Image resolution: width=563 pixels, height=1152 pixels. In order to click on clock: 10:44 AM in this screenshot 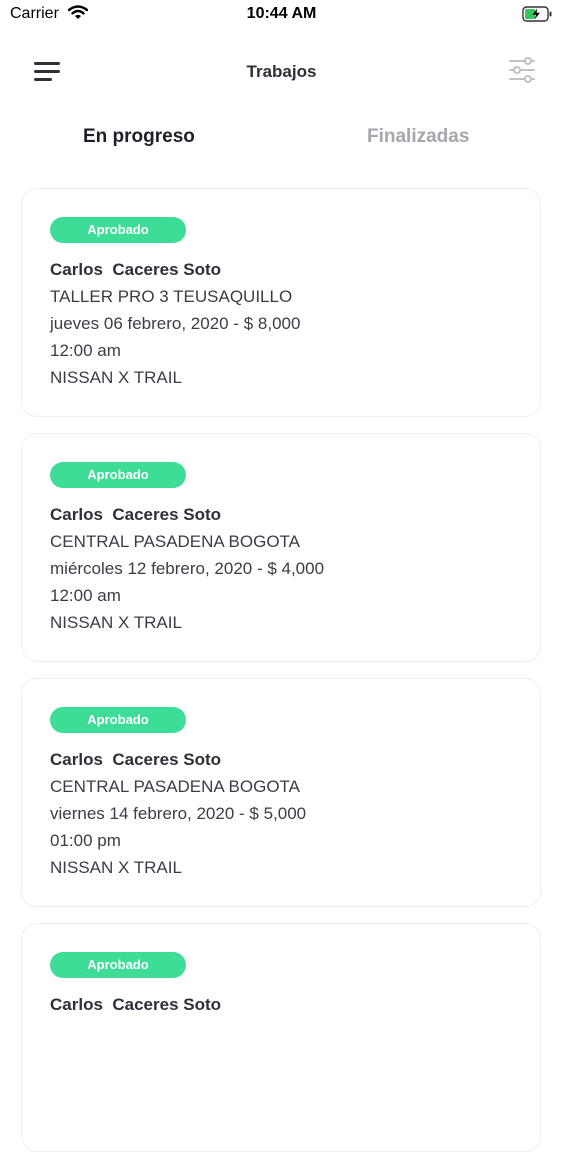, I will do `click(281, 13)`.